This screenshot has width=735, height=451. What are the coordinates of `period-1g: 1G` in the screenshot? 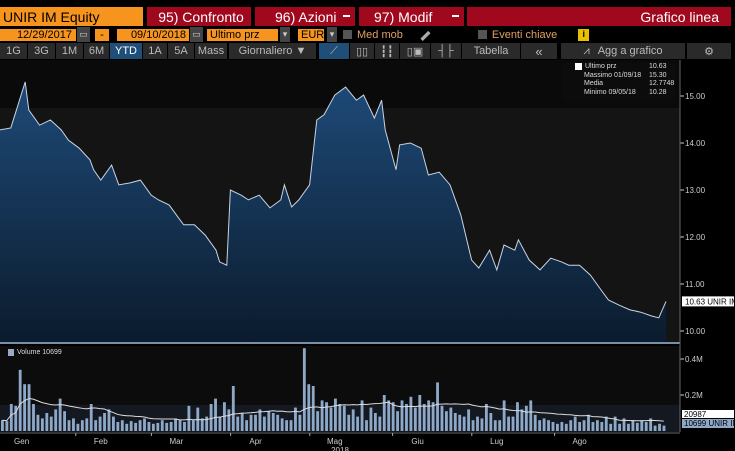 It's located at (13, 51).